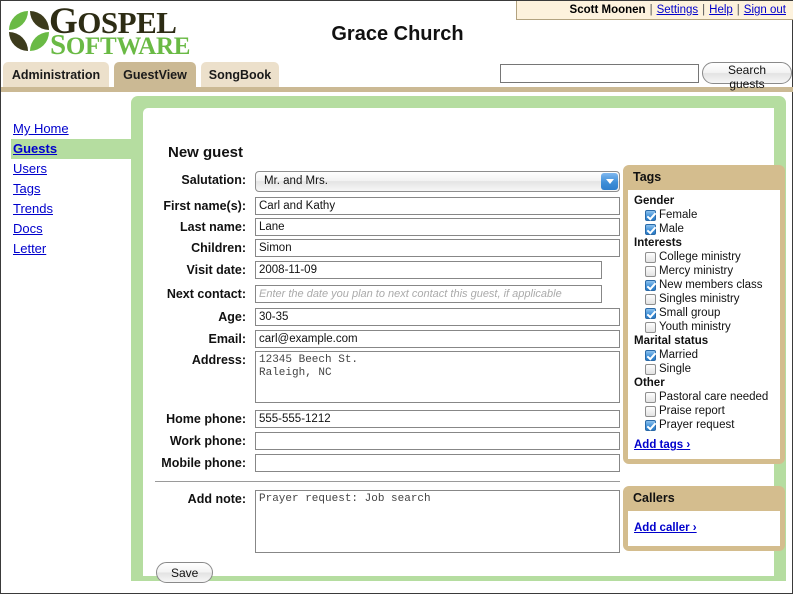 This screenshot has height=594, width=793. Describe the element at coordinates (213, 227) in the screenshot. I see `label-last-name: Last name:` at that location.